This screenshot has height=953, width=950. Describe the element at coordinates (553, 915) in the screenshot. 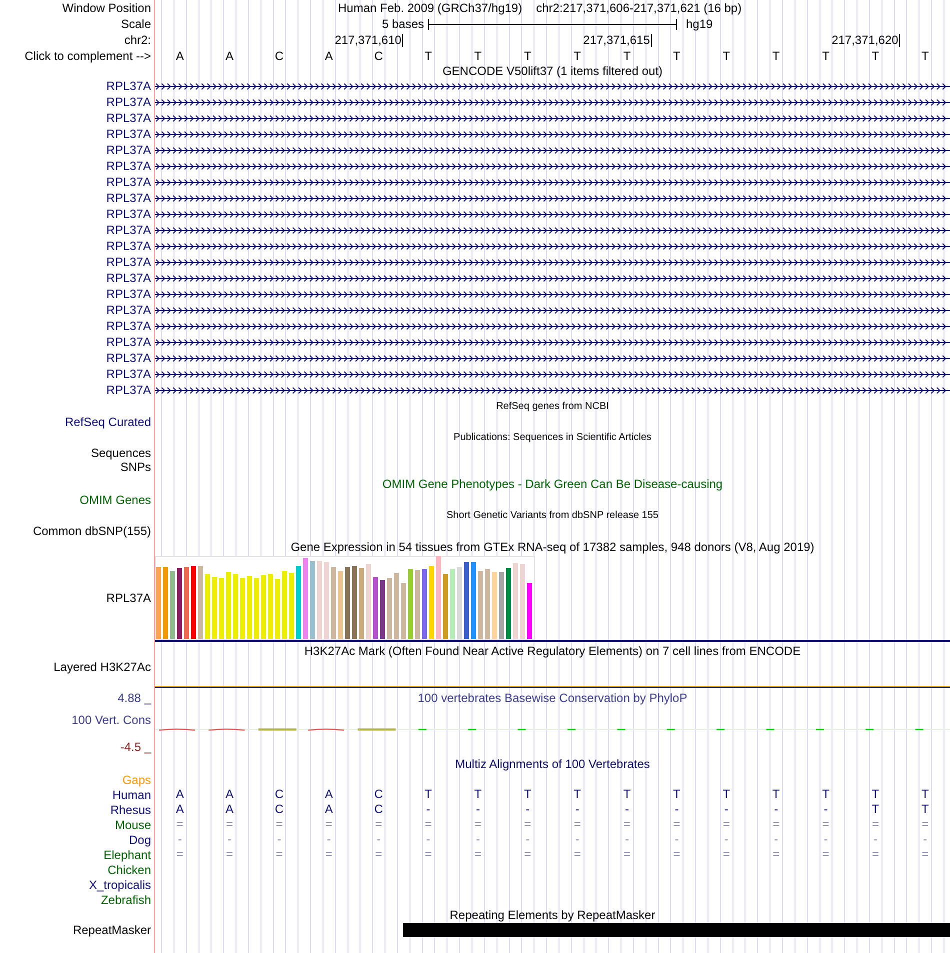

I see `track-title: Repeating Elements by RepeatMasker` at that location.